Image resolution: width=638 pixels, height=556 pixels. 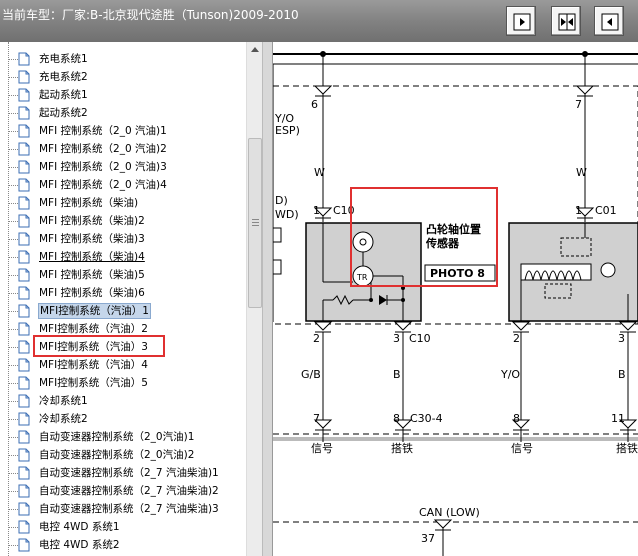 What do you see at coordinates (123, 311) in the screenshot?
I see `tree-item: MFI控制系统（汽油）1` at bounding box center [123, 311].